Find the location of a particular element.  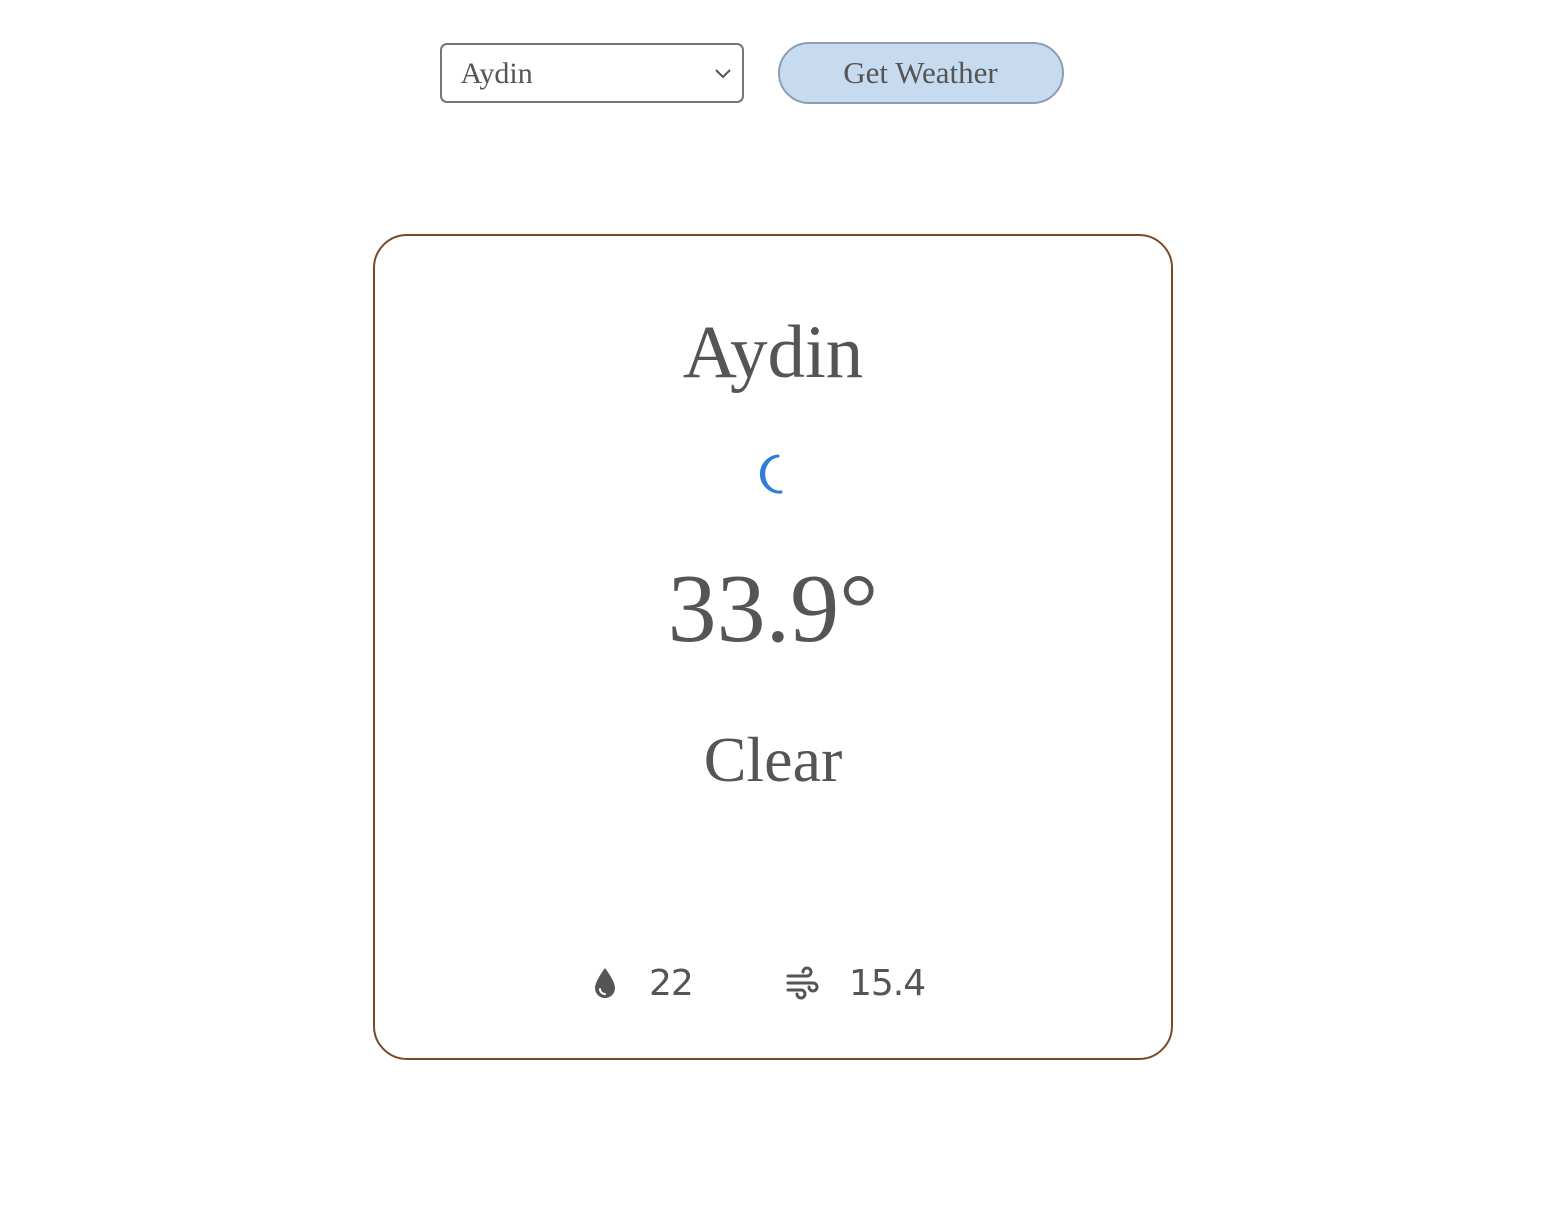

wind-value: 15.4 is located at coordinates (887, 983).